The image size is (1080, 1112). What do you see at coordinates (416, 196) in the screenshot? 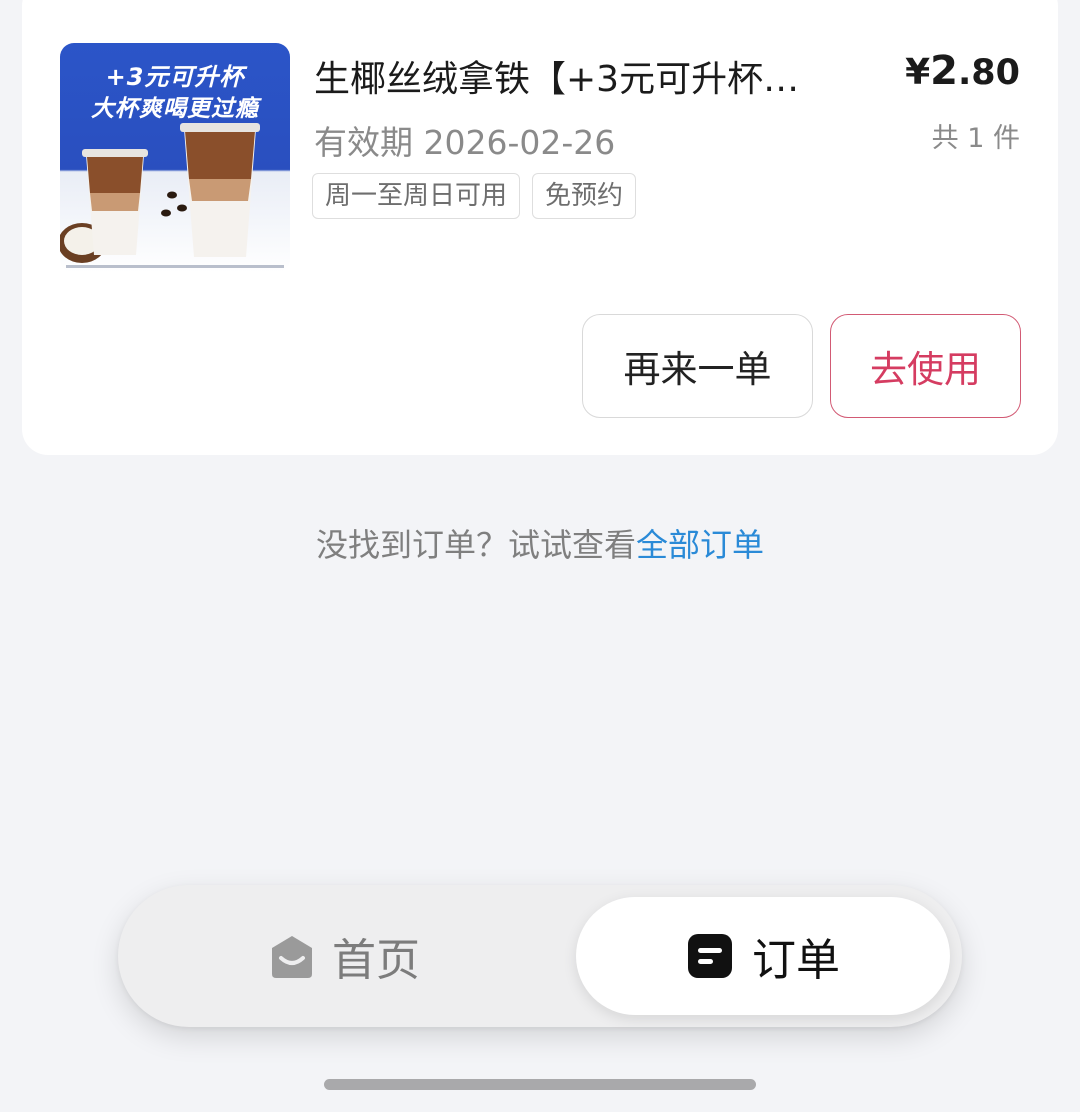
I see `tag-usable-days: 周一至周日可用` at bounding box center [416, 196].